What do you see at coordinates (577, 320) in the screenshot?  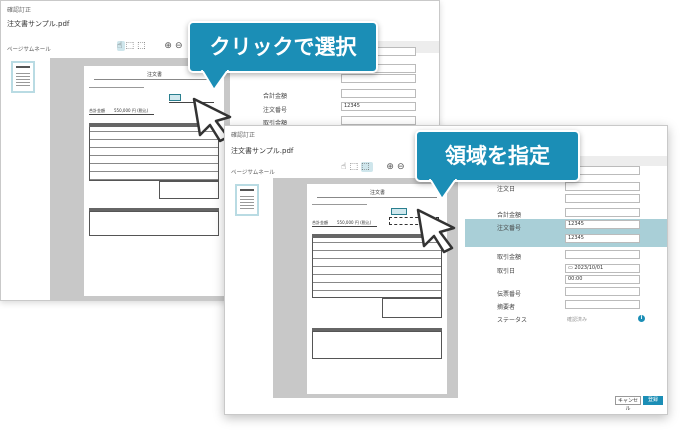 I see `status-value: 確認済み` at bounding box center [577, 320].